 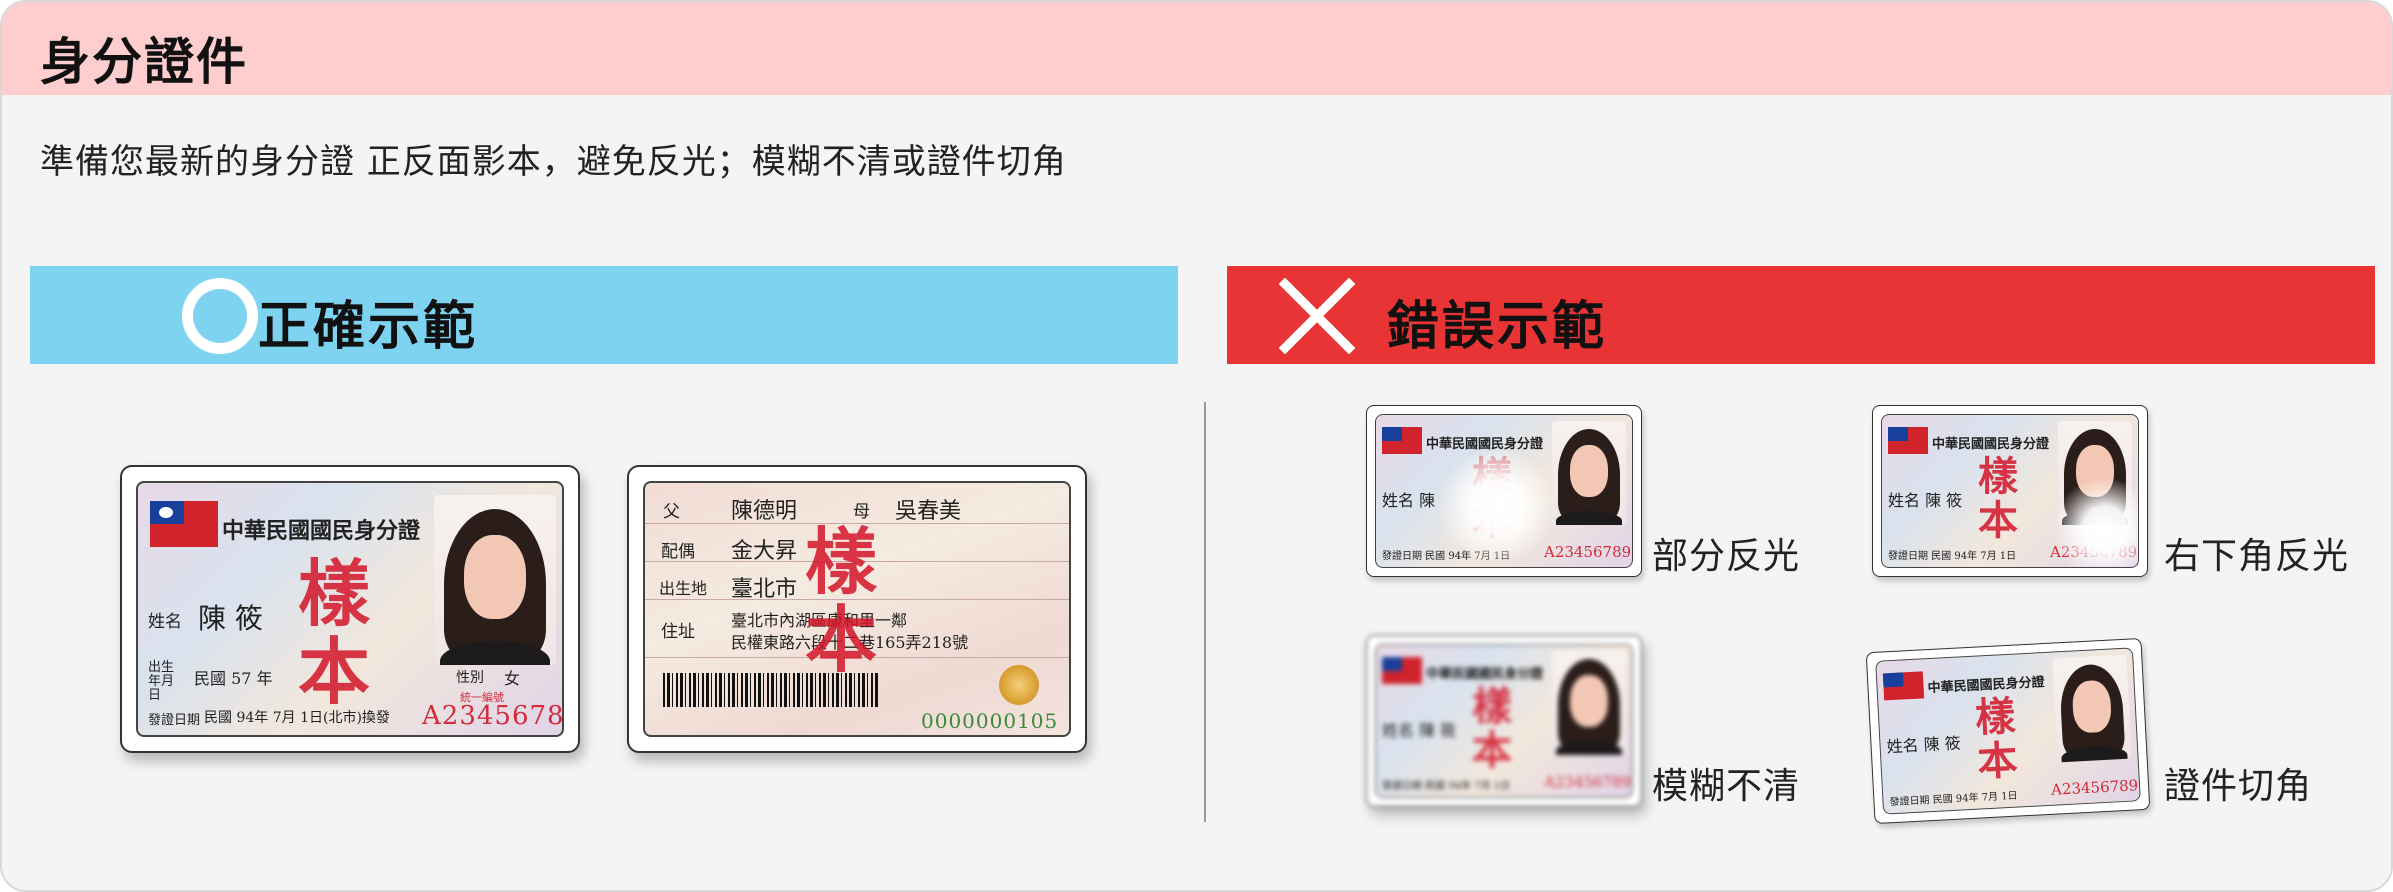 What do you see at coordinates (1205, 612) in the screenshot?
I see `section-divider` at bounding box center [1205, 612].